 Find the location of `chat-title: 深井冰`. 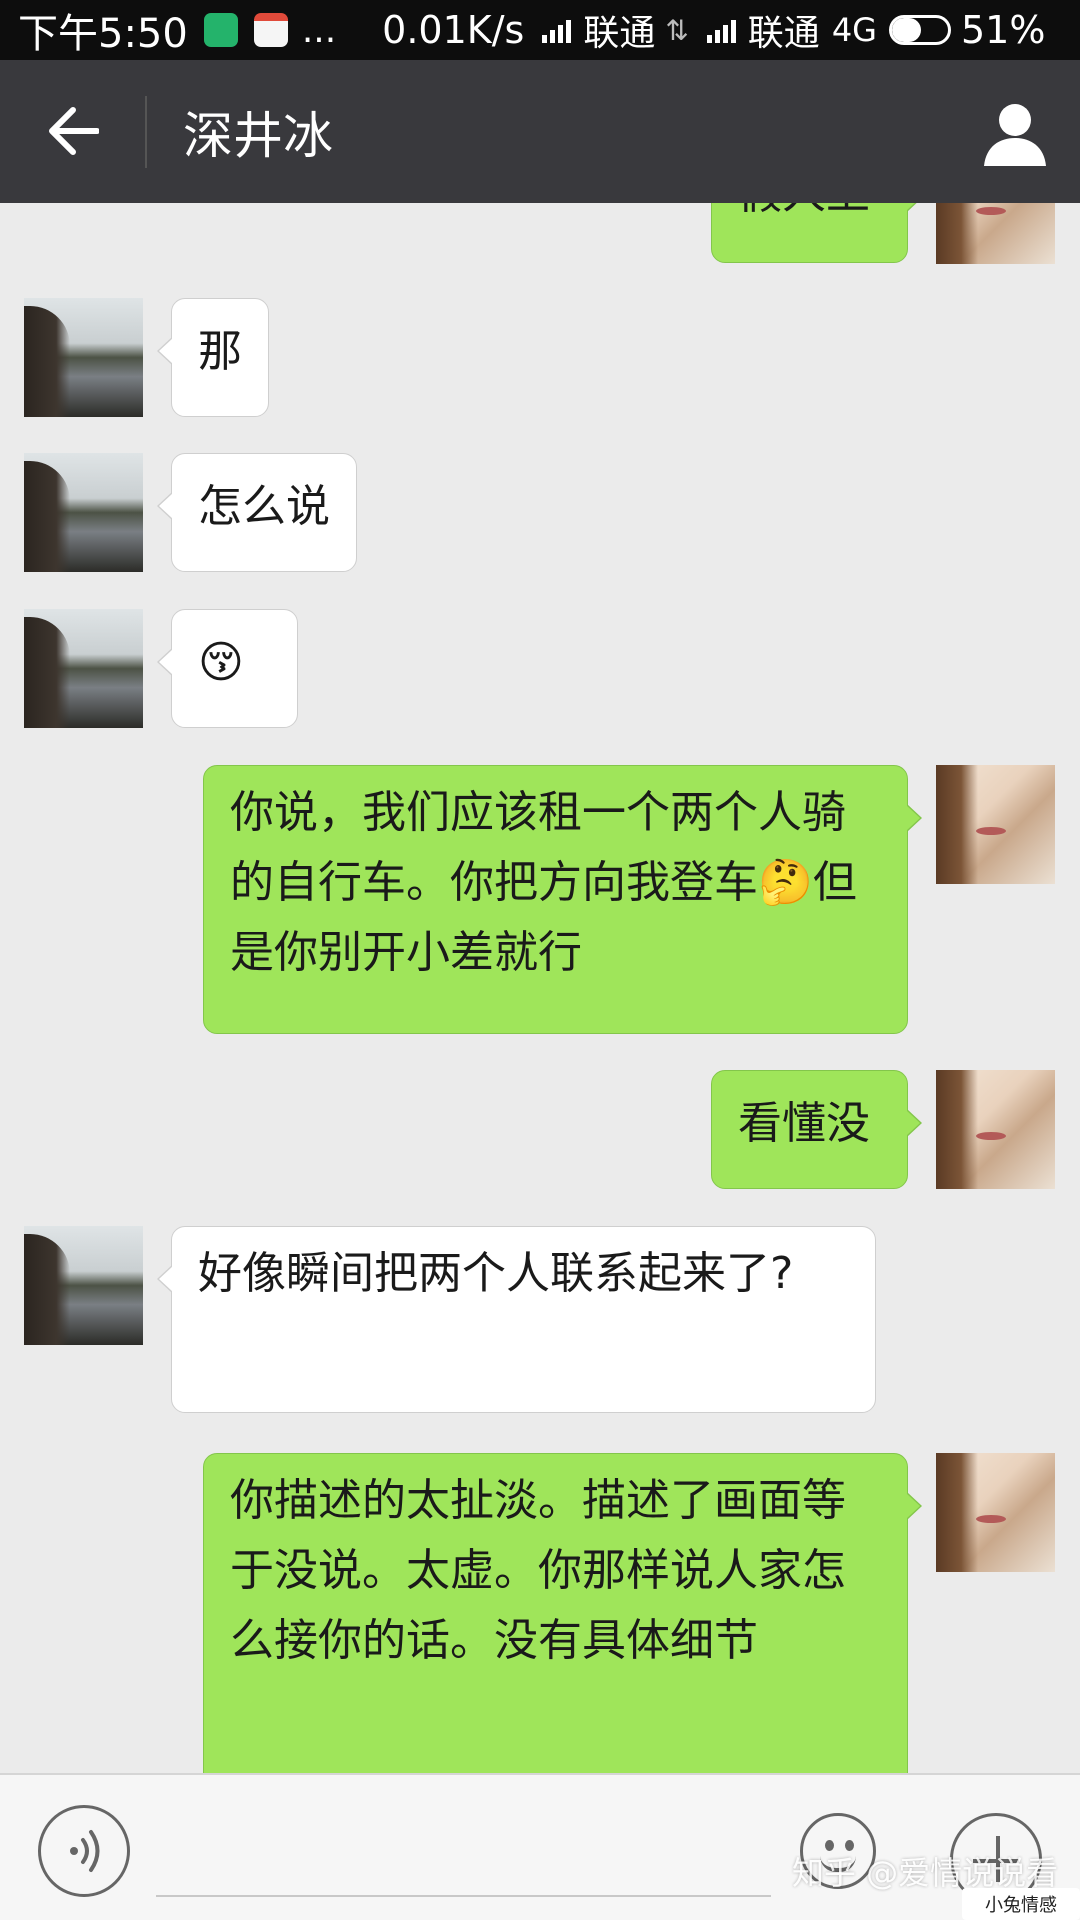

chat-title: 深井冰 is located at coordinates (258, 135).